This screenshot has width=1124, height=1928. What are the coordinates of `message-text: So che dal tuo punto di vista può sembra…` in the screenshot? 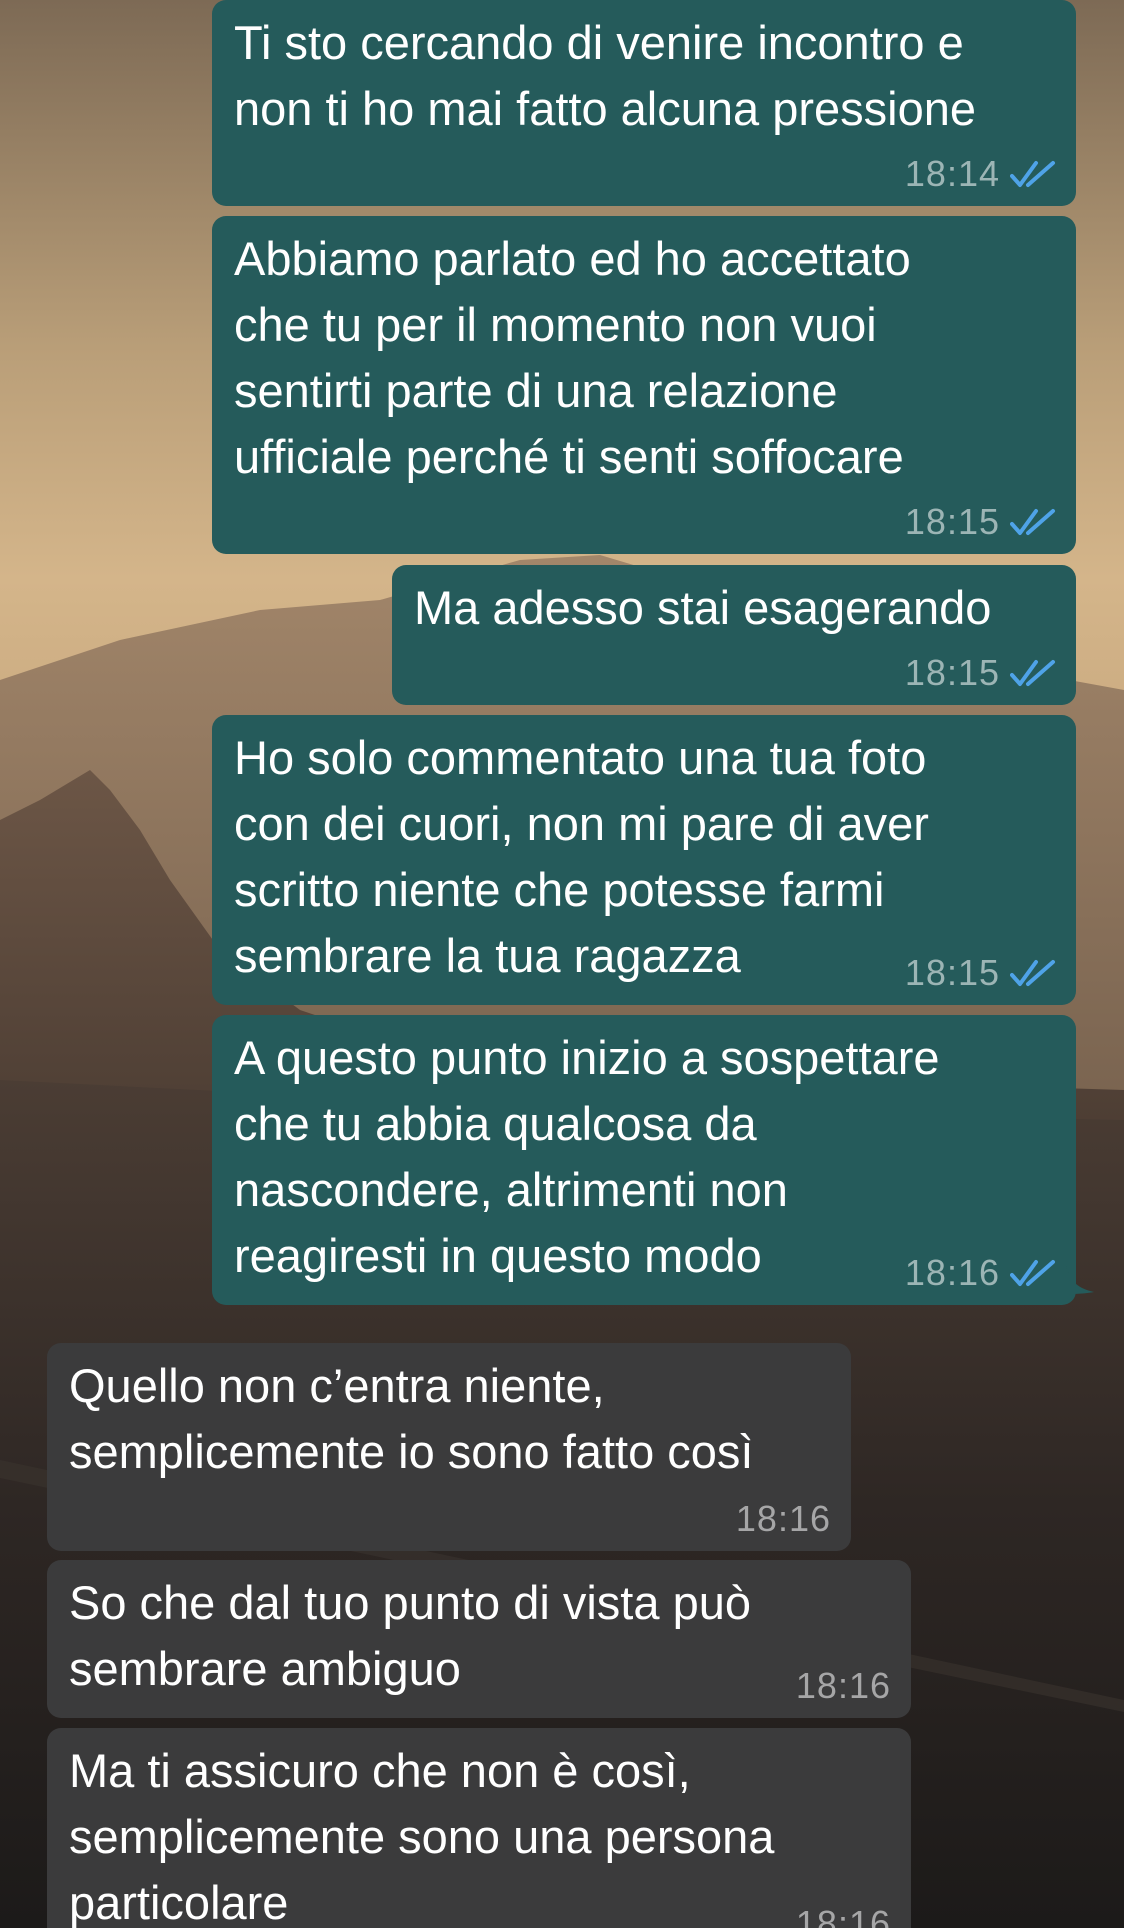 It's located at (410, 1635).